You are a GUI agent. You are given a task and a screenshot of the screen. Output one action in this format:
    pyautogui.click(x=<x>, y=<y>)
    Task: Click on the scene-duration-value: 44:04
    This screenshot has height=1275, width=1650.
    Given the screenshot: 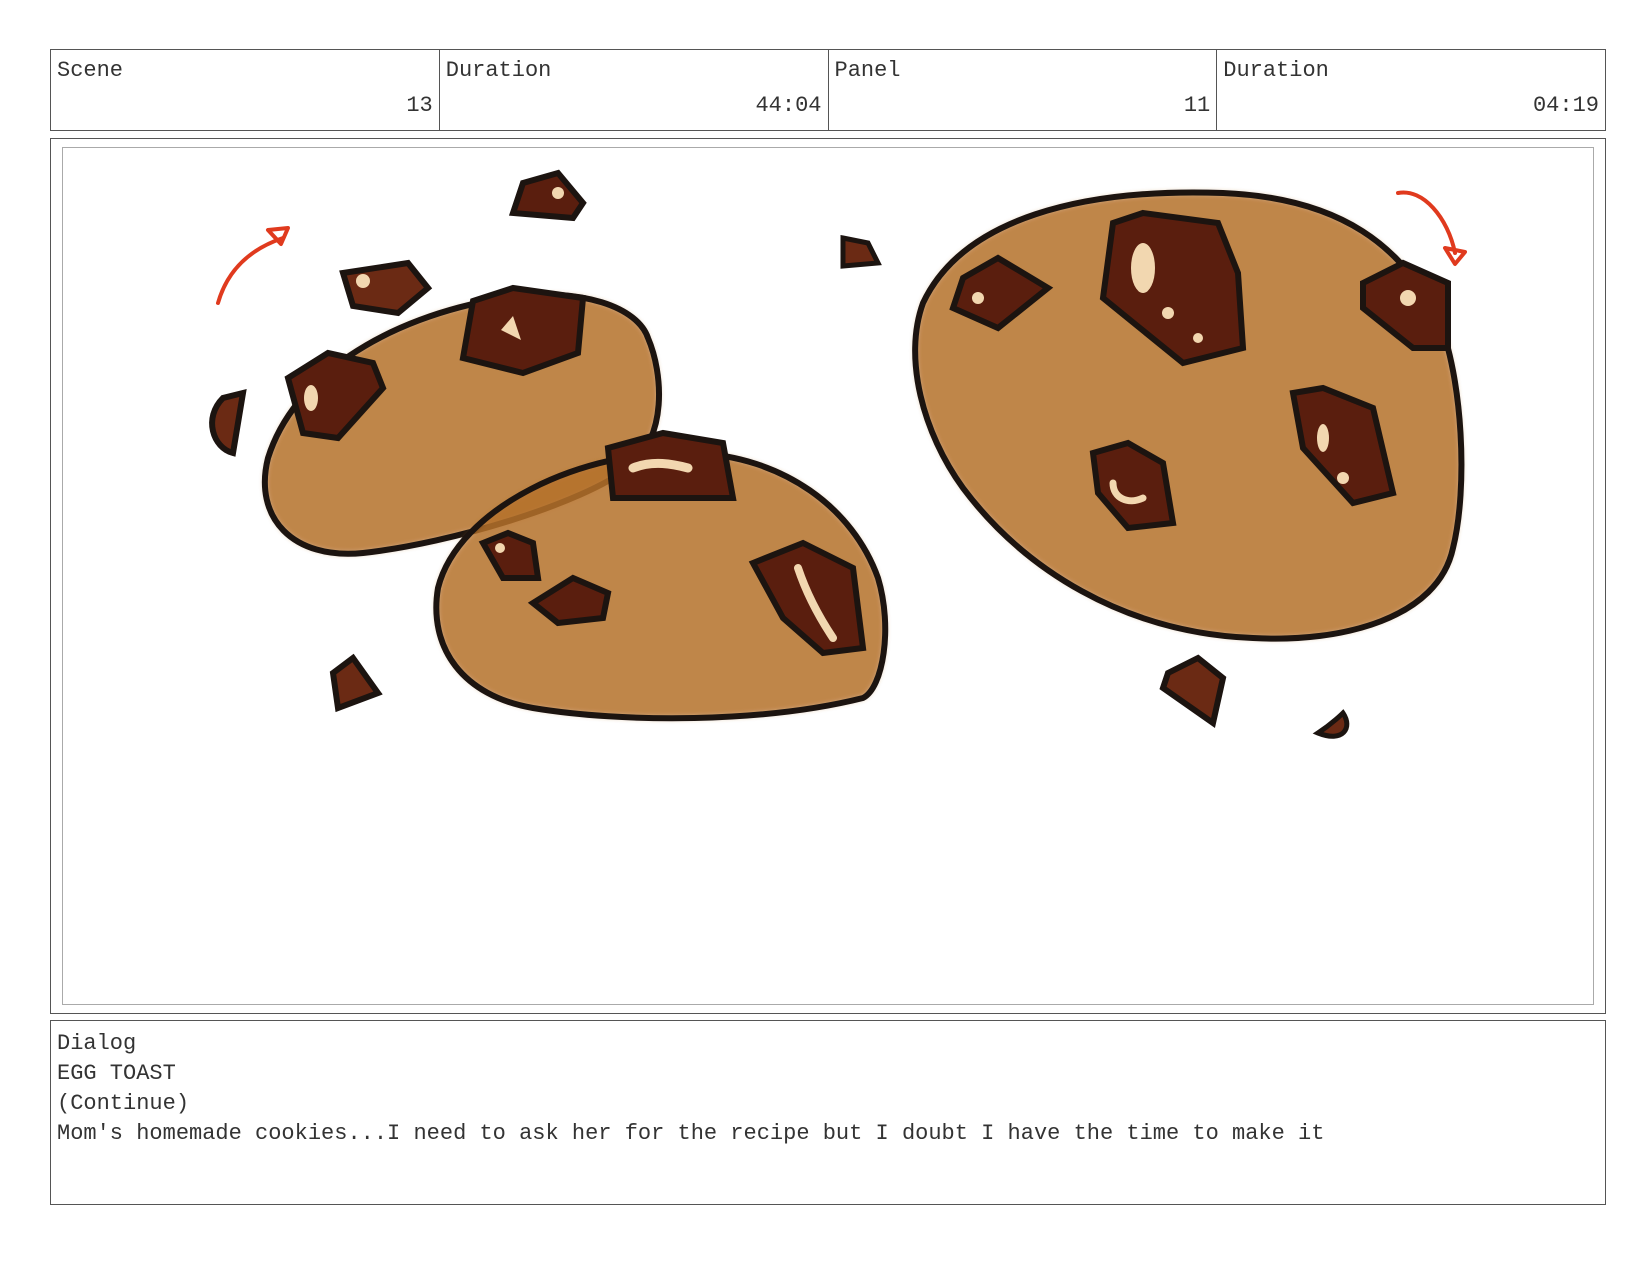 What is the action you would take?
    pyautogui.click(x=788, y=105)
    